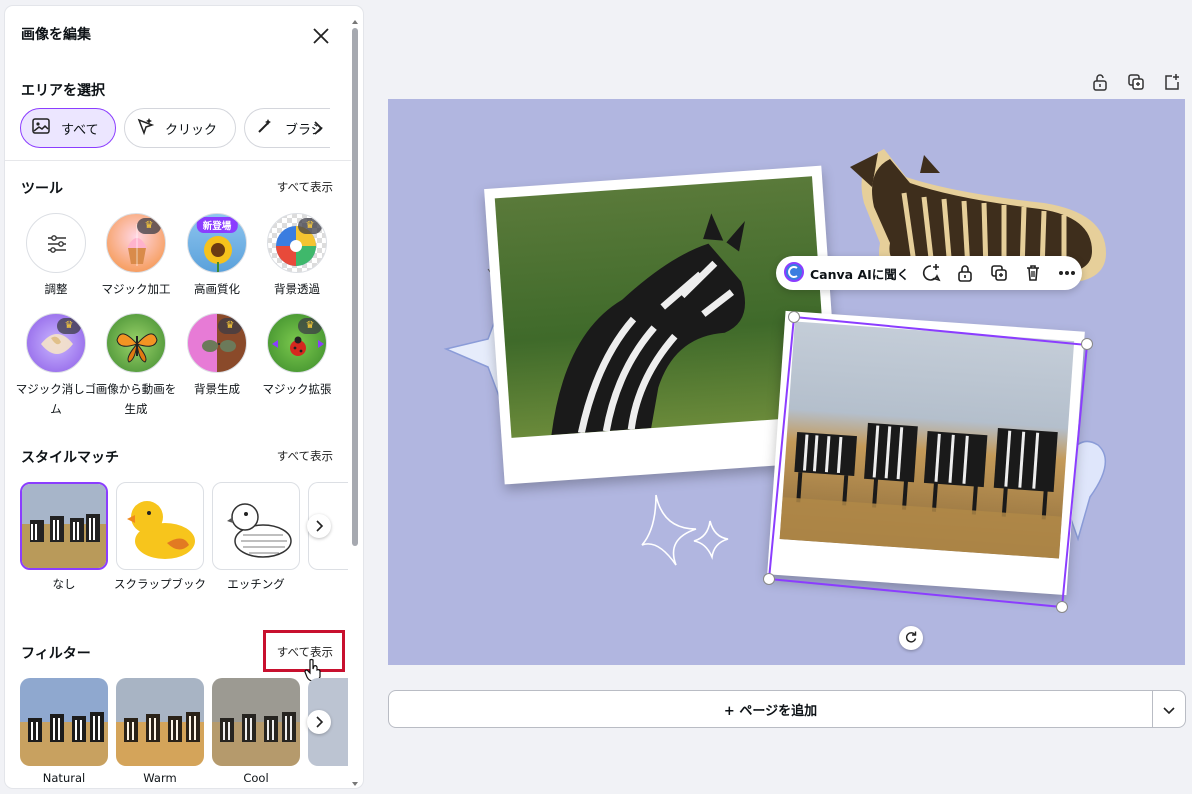 The width and height of the screenshot is (1192, 794). Describe the element at coordinates (63, 91) in the screenshot. I see `area-section-title: エリアを選択` at that location.